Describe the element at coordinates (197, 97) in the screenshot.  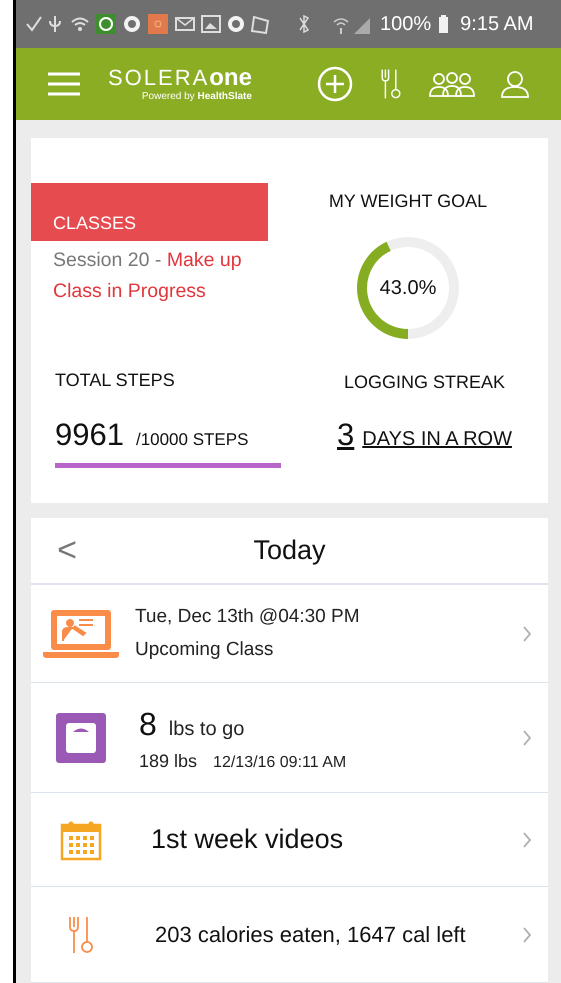
I see `logo-tagline: Powered by HealthSlate` at that location.